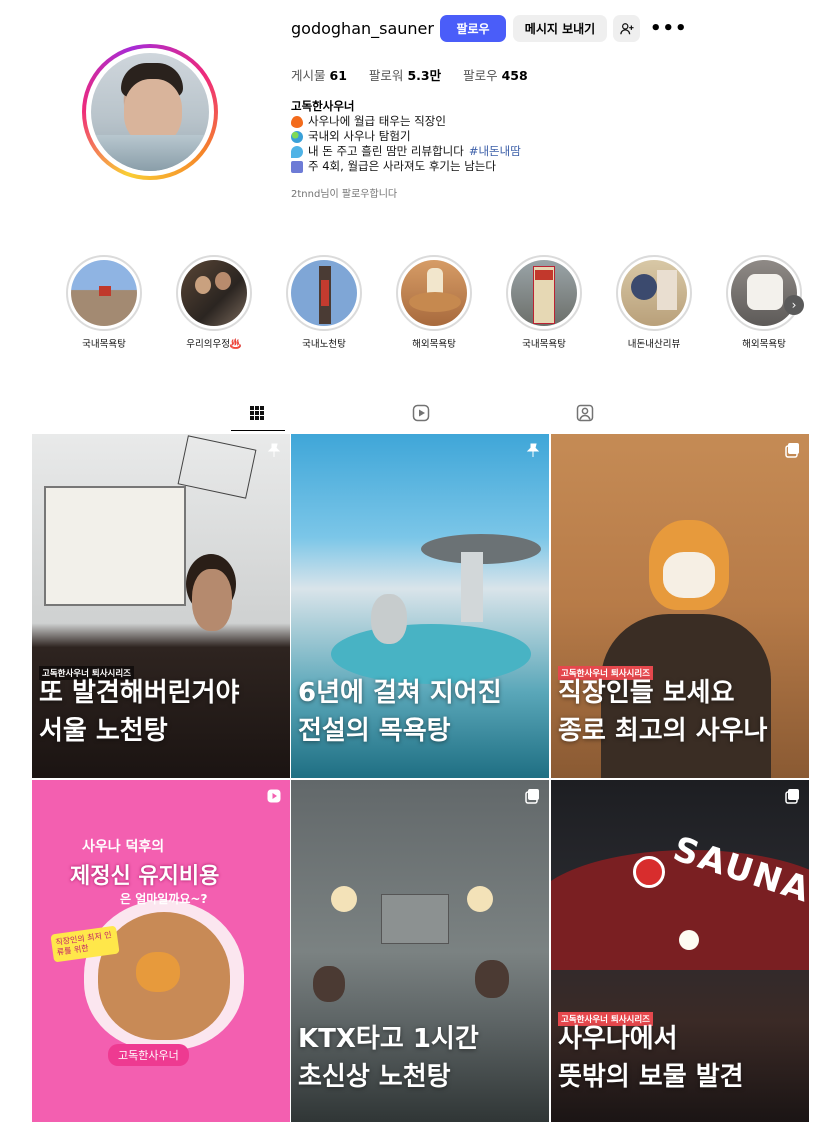 Image resolution: width=836 pixels, height=1122 pixels. Describe the element at coordinates (473, 28) in the screenshot. I see `follow-button: 팔로우` at that location.